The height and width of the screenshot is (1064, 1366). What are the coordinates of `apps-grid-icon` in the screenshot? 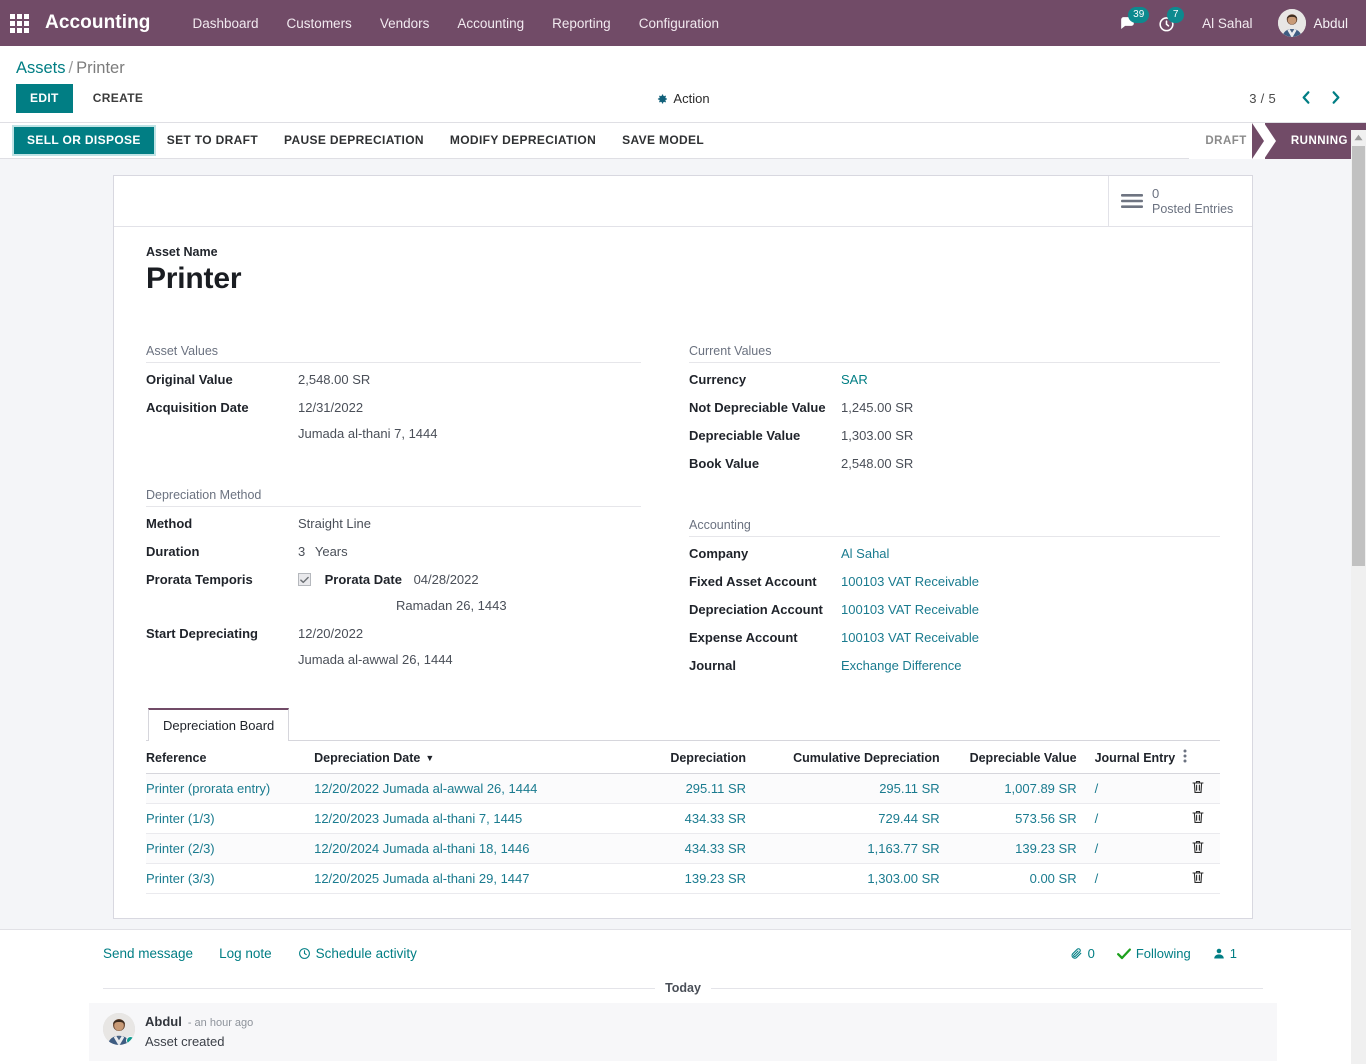 It's located at (19, 23).